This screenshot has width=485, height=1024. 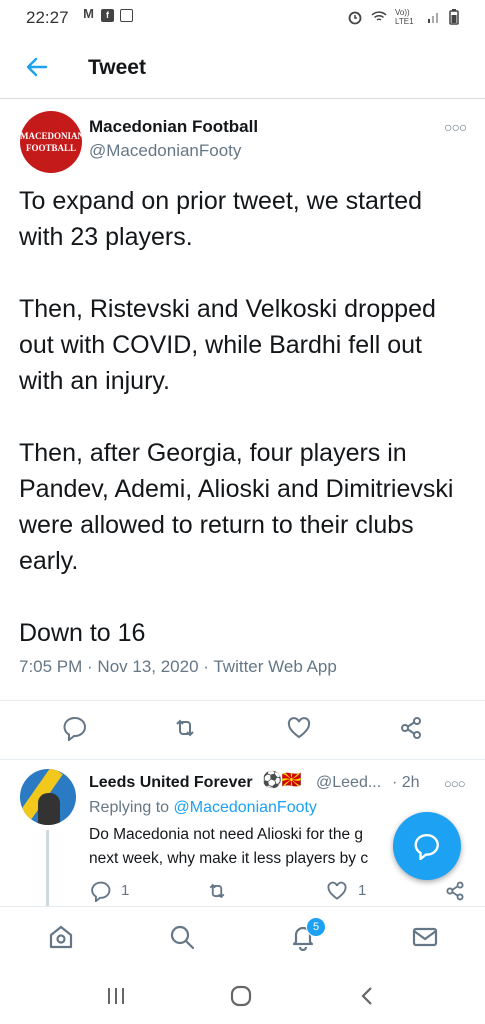 What do you see at coordinates (125, 890) in the screenshot?
I see `reply-reply-count: 1` at bounding box center [125, 890].